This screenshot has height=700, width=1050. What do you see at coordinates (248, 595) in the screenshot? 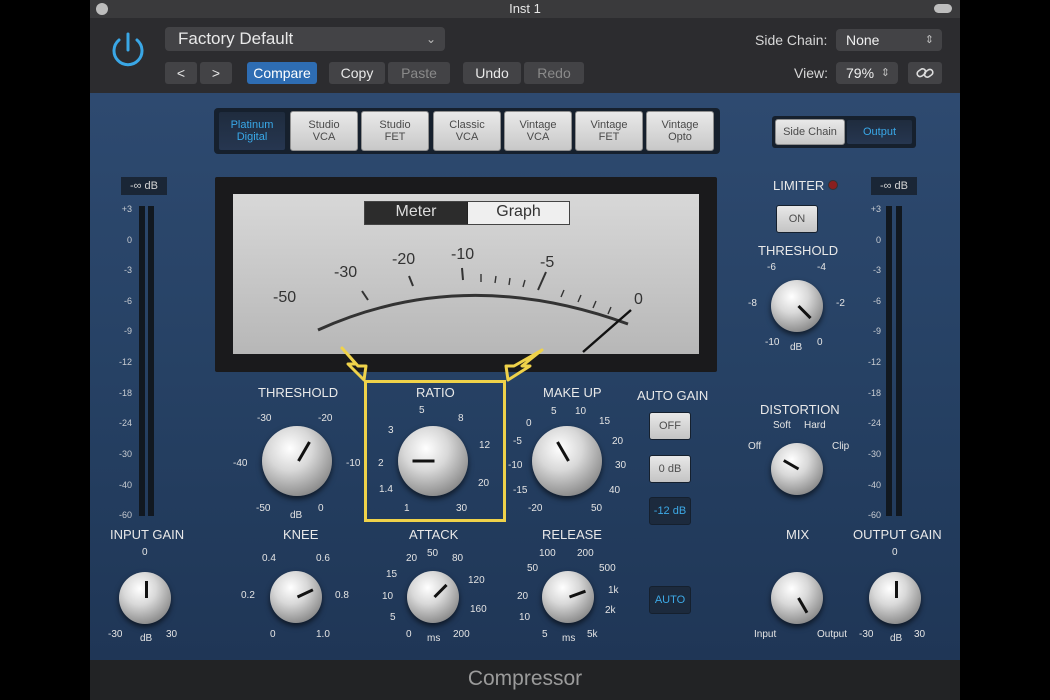
I see `knob-tick-label: 0.2` at bounding box center [248, 595].